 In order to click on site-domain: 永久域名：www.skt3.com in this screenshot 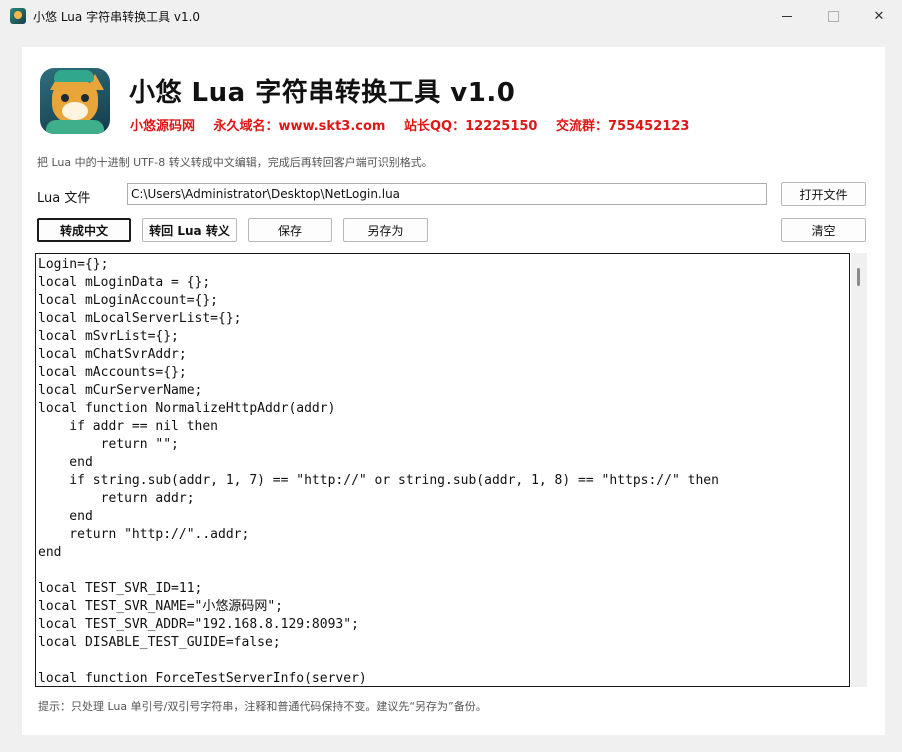, I will do `click(299, 126)`.